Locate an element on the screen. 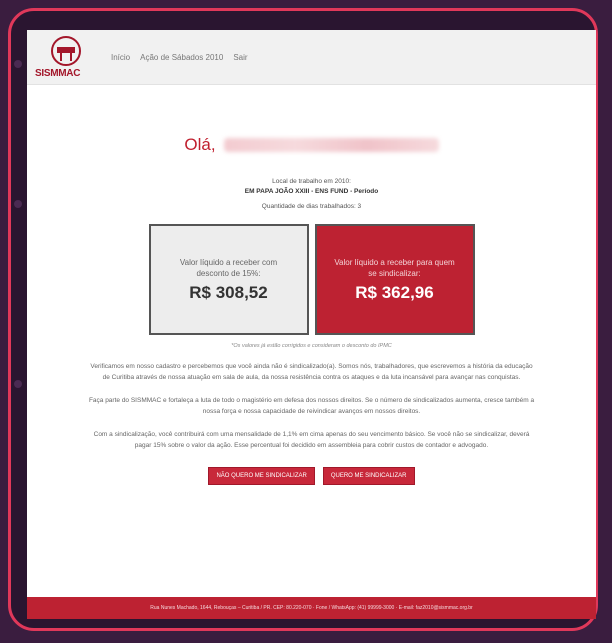  logo-text: SISMMAC is located at coordinates (58, 73).